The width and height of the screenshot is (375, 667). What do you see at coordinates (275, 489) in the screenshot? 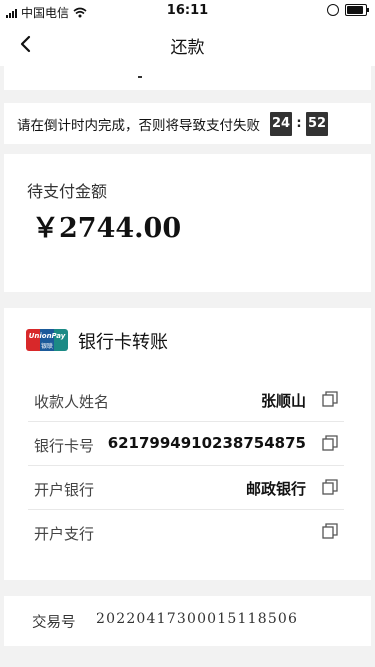
I see `bank-name-value: 邮政银行` at bounding box center [275, 489].